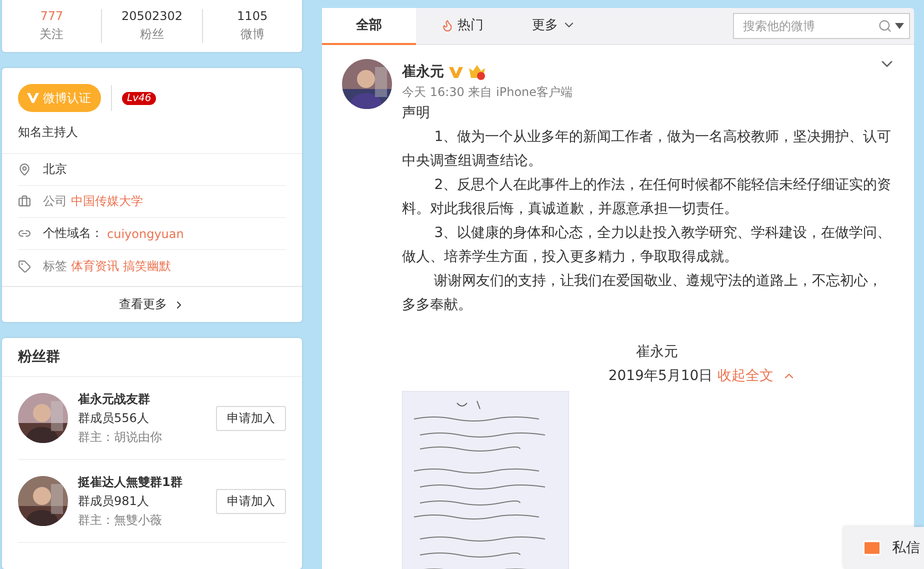  I want to click on flame-icon, so click(447, 25).